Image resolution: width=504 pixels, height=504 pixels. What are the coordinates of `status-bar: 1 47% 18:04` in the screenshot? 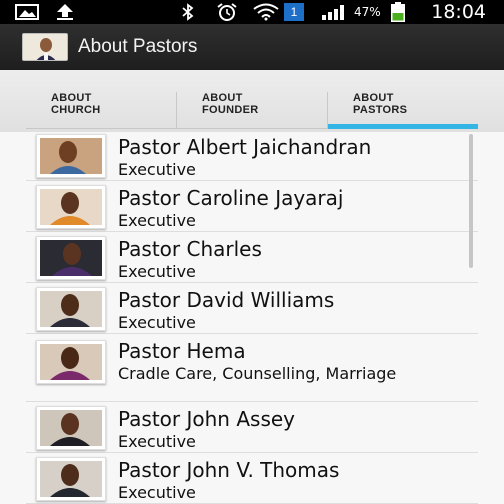 It's located at (252, 12).